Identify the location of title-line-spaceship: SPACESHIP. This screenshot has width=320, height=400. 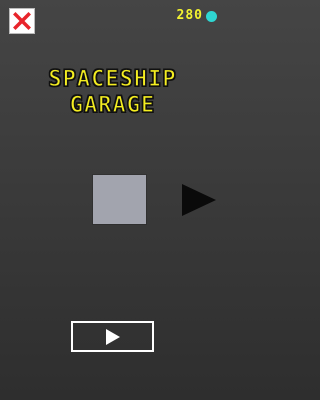
(112, 79).